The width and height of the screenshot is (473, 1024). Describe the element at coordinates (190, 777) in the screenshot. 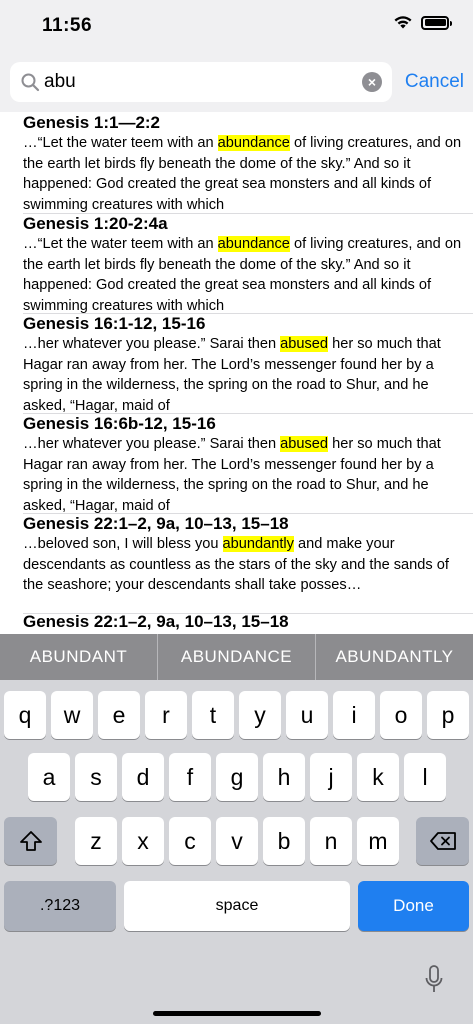

I see `key-f: f` at that location.